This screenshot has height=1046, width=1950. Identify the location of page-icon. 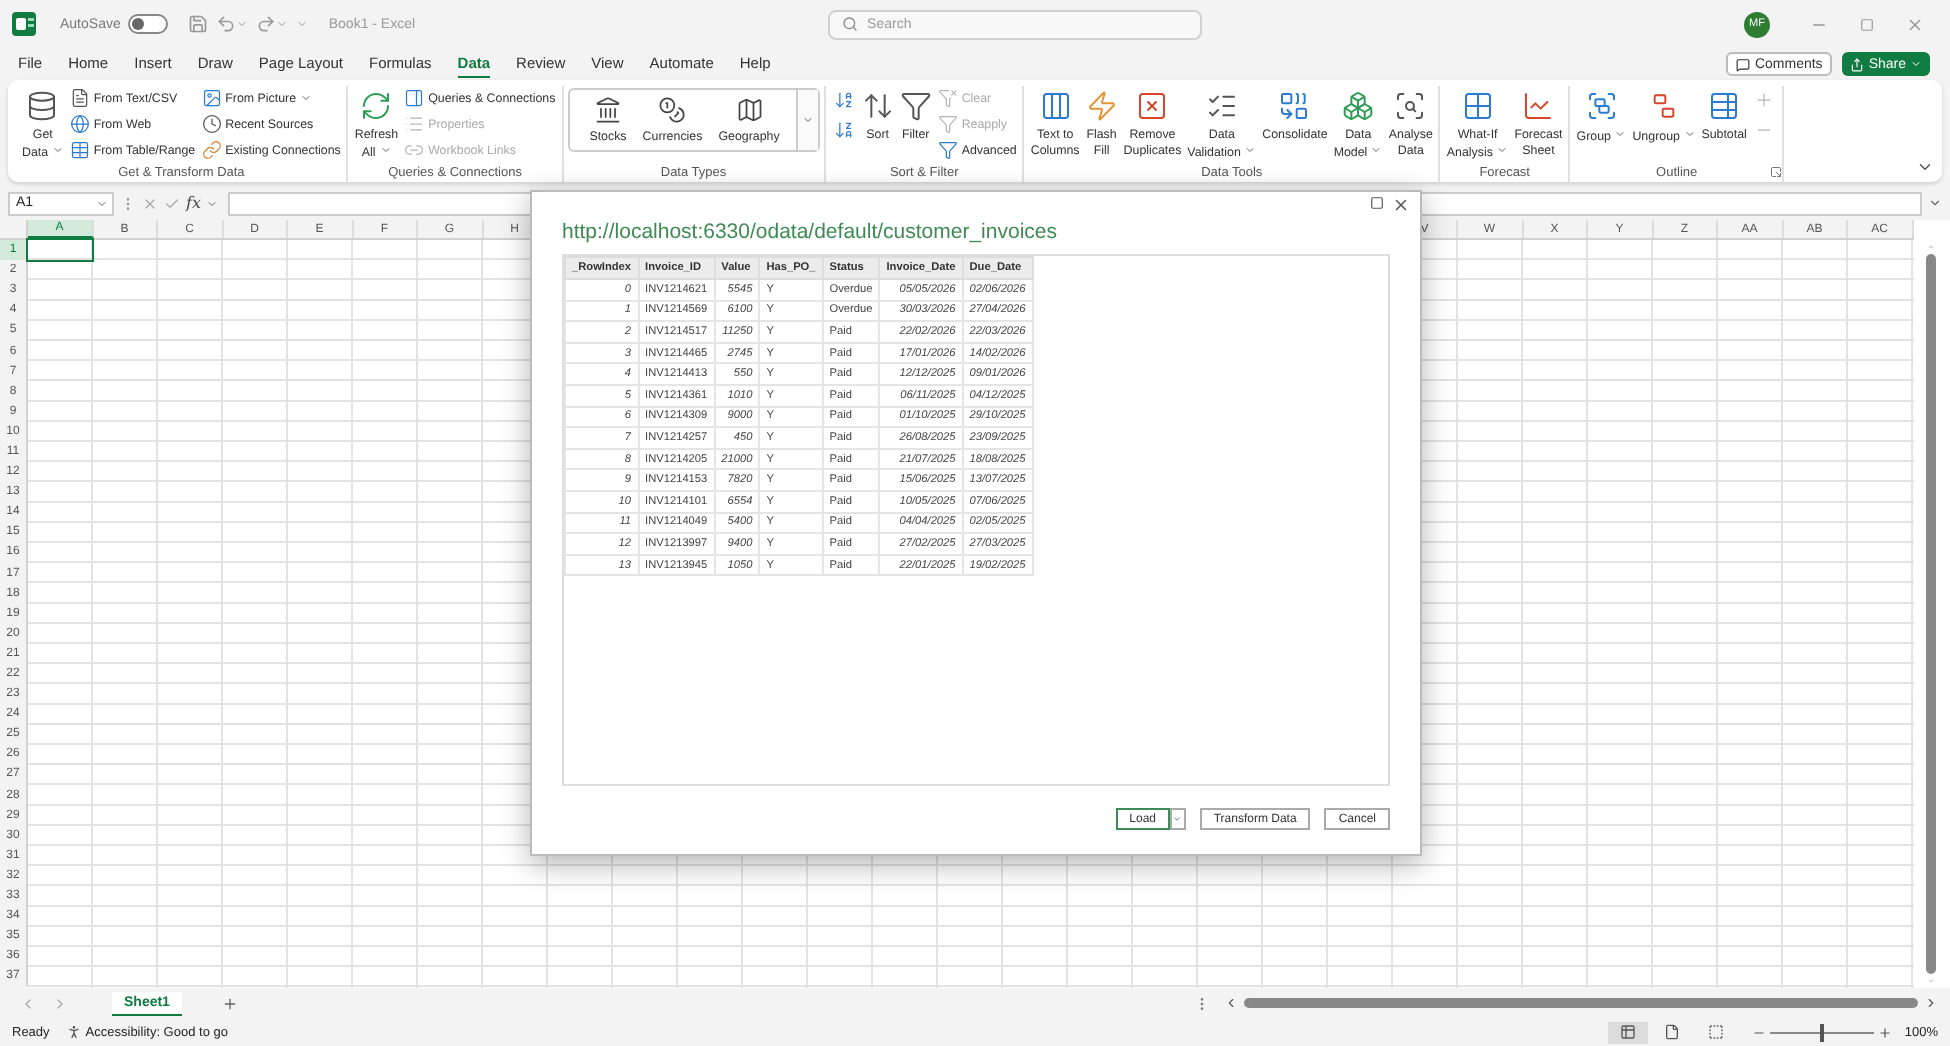
(1672, 1032).